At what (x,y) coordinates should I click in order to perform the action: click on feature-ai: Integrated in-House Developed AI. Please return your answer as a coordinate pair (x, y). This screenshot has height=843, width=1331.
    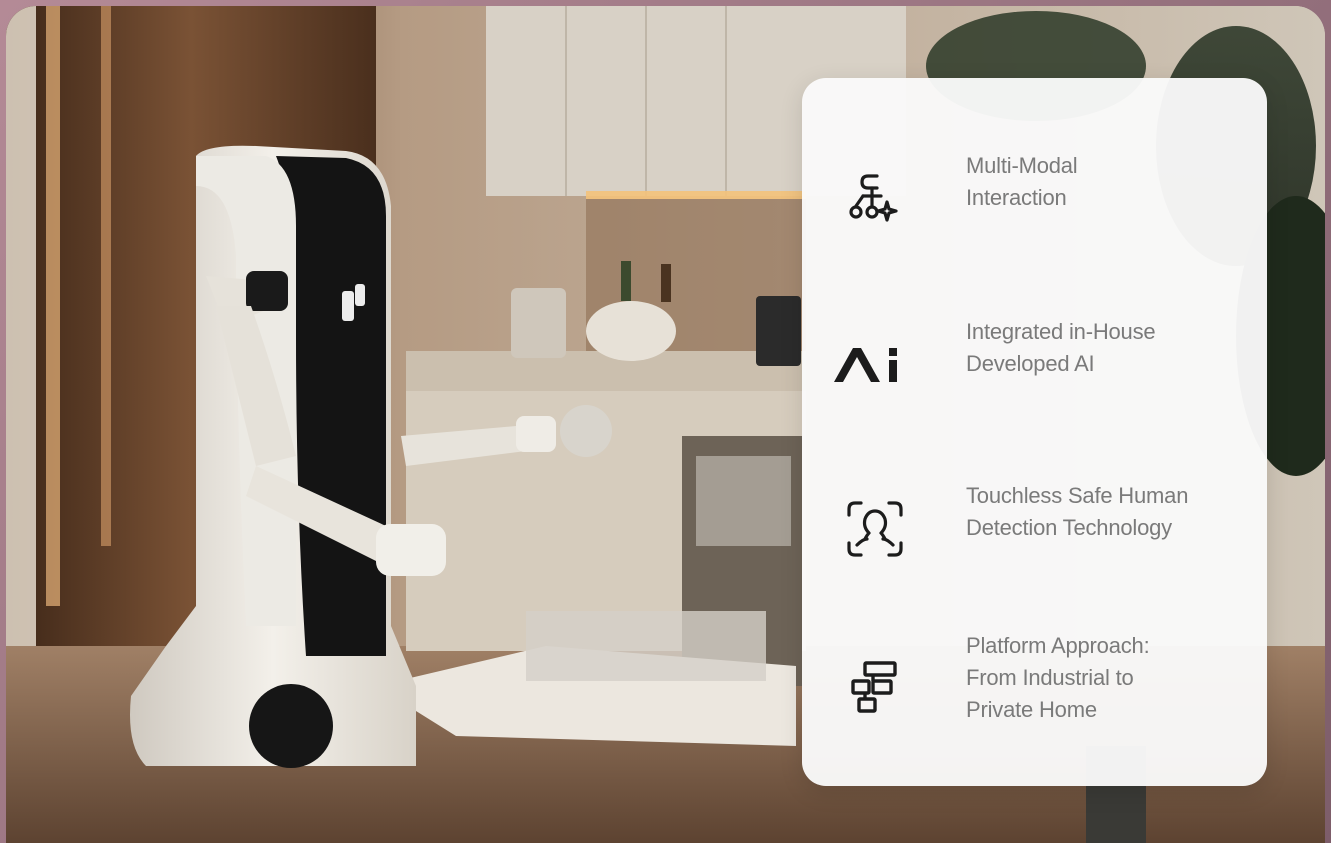
    Looking at the image, I should click on (1034, 364).